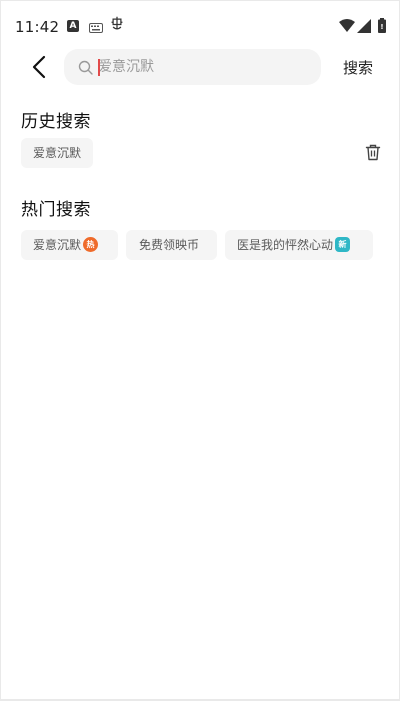  What do you see at coordinates (203, 67) in the screenshot?
I see `search-input` at bounding box center [203, 67].